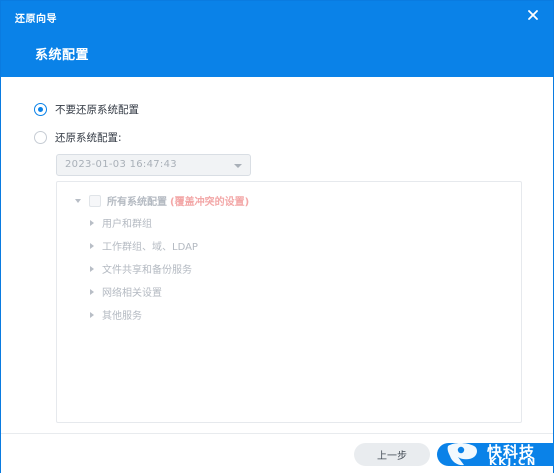  What do you see at coordinates (40, 137) in the screenshot?
I see `radio-button-restore` at bounding box center [40, 137].